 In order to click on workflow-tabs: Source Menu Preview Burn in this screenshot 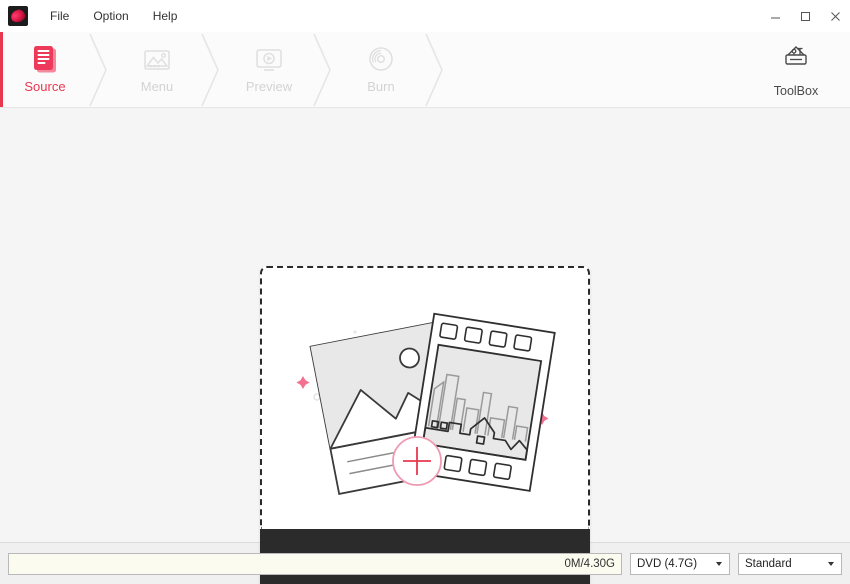, I will do `click(224, 69)`.